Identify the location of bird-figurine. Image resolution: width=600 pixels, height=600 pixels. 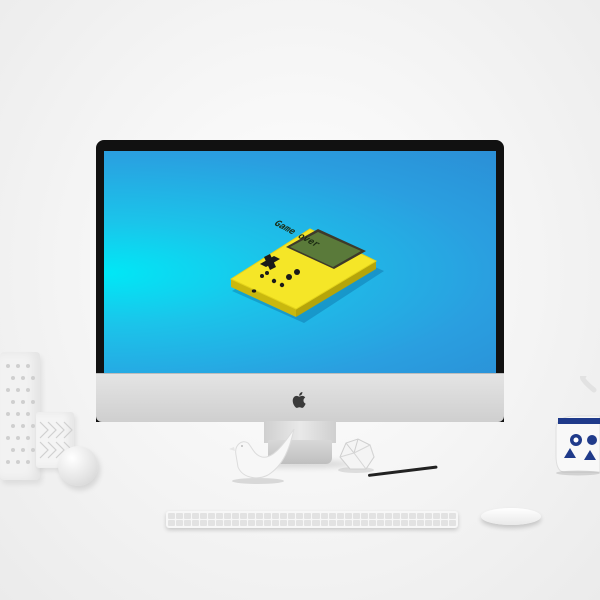
(262, 456).